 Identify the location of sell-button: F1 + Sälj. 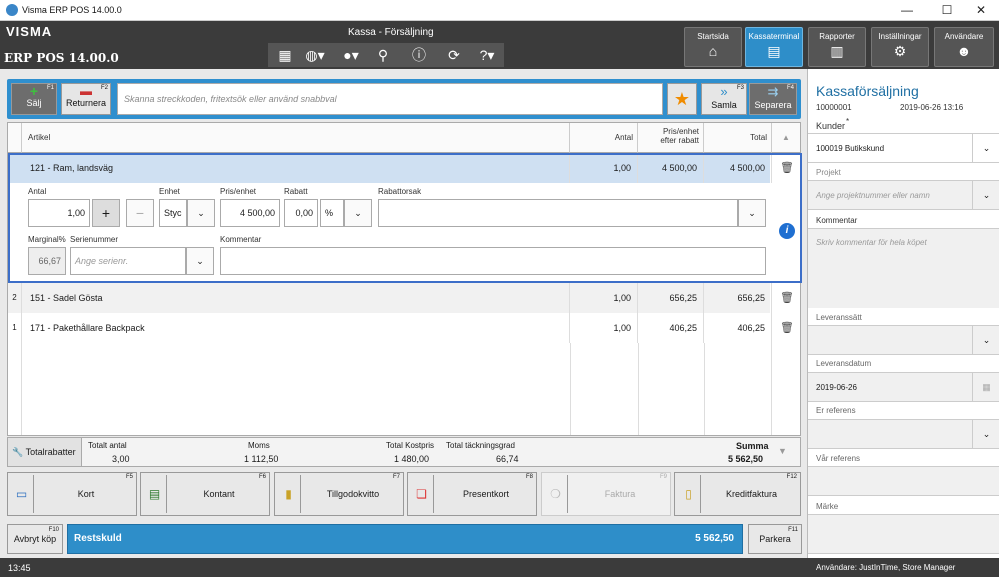
(34, 99).